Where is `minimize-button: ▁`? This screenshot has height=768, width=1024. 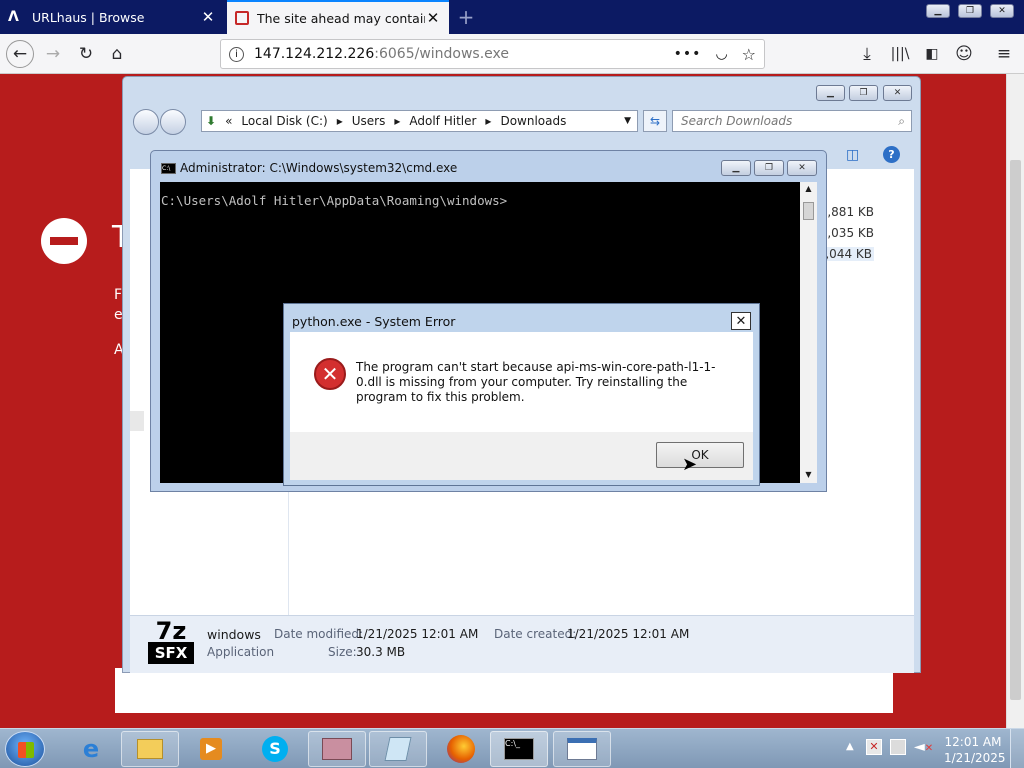
minimize-button: ▁ is located at coordinates (938, 11).